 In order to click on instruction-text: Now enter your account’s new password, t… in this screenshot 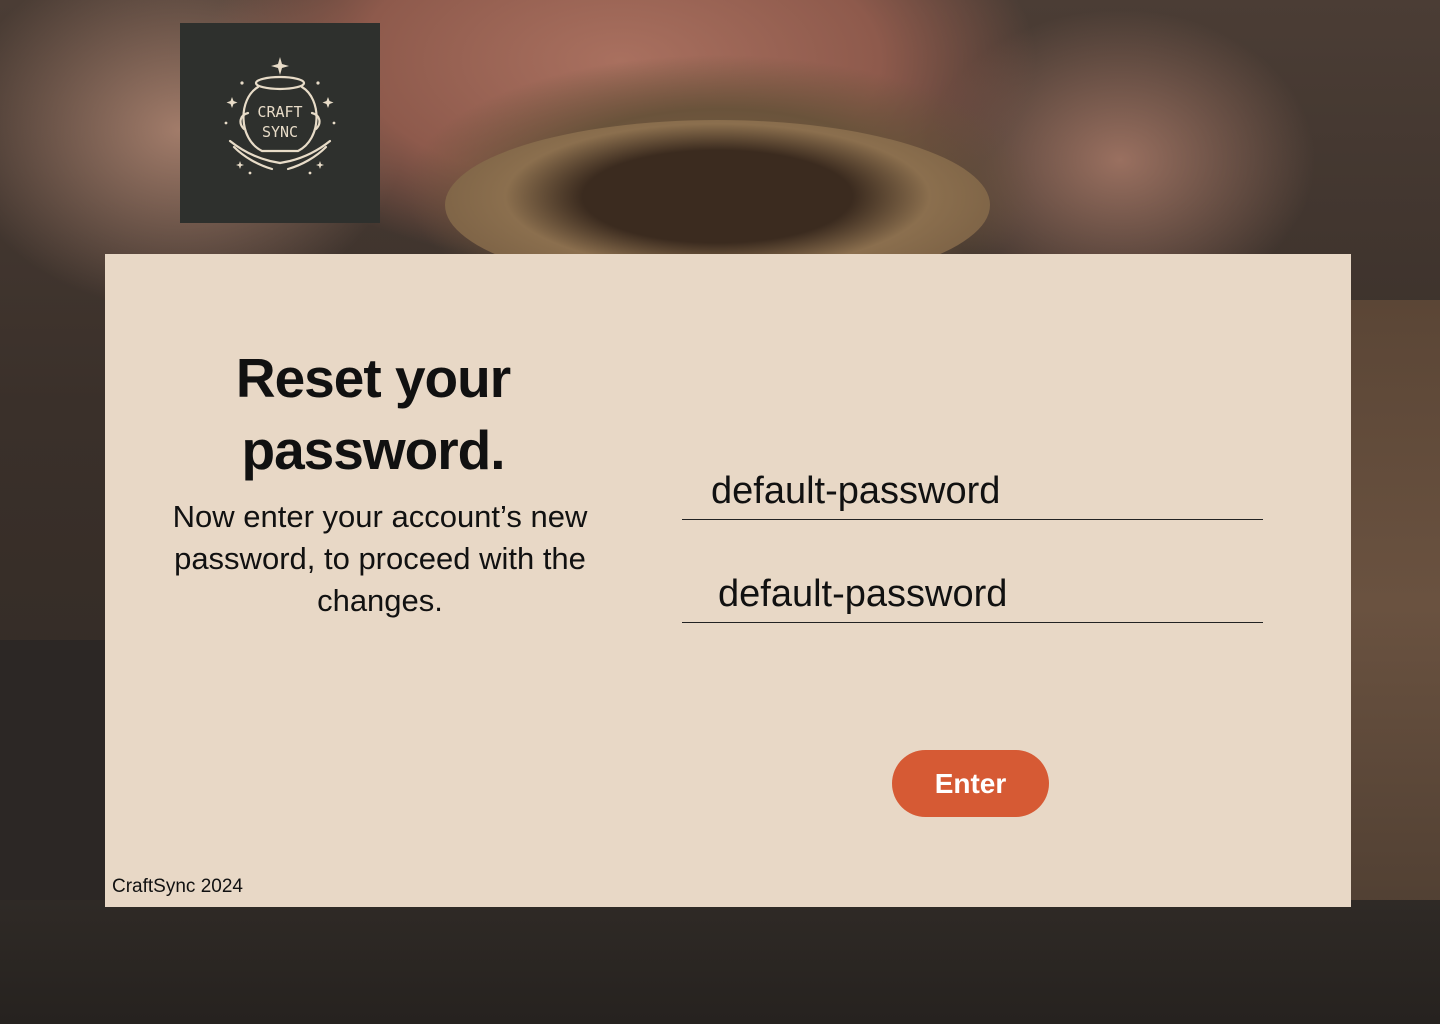, I will do `click(380, 558)`.